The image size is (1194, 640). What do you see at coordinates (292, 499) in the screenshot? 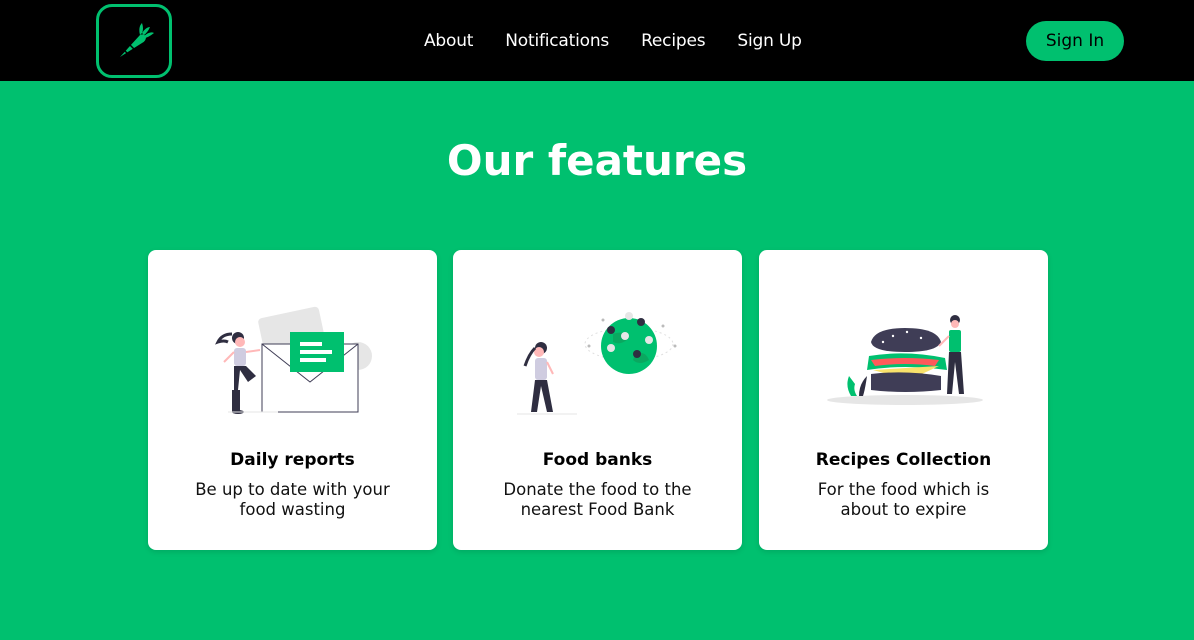
I see `card-description: Be up to date with your food wasting` at bounding box center [292, 499].